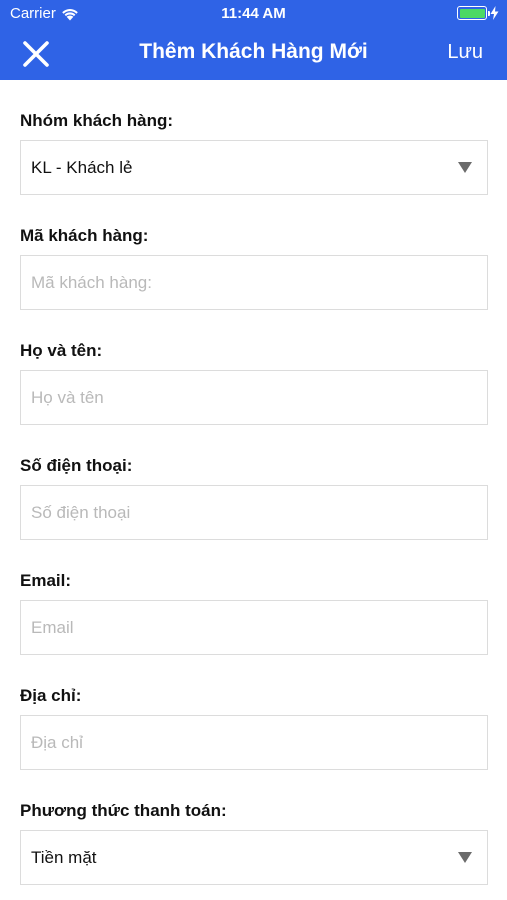 This screenshot has width=507, height=900. What do you see at coordinates (51, 695) in the screenshot?
I see `address-label: Địa chỉ:` at bounding box center [51, 695].